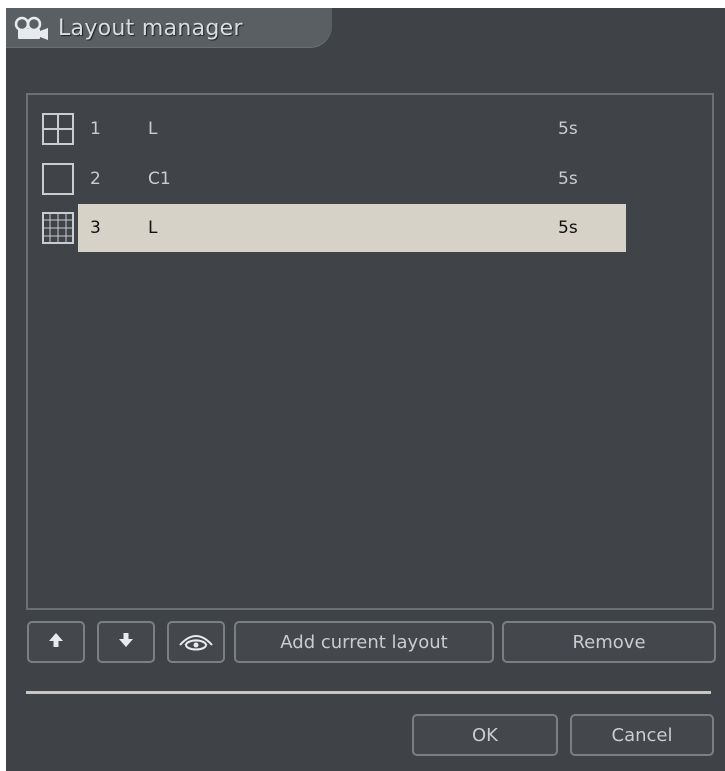  Describe the element at coordinates (58, 228) in the screenshot. I see `grid-multi-icon` at that location.